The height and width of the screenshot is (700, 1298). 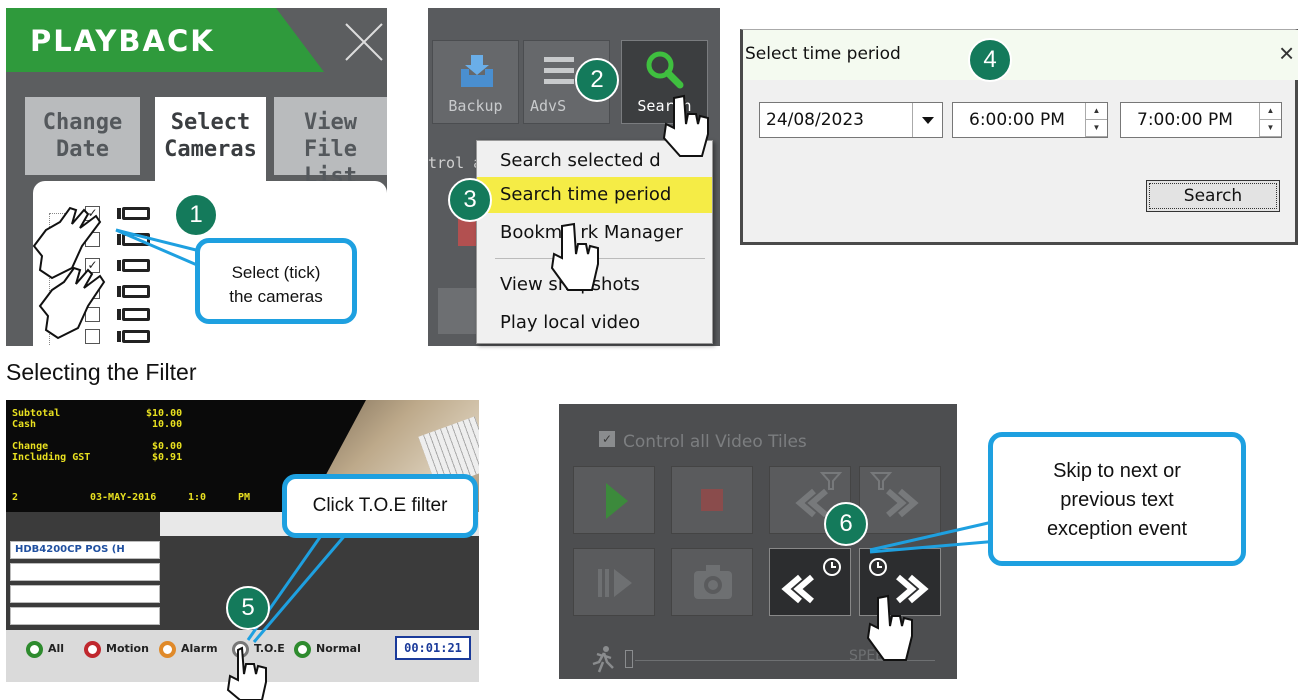 I want to click on step-badge-1: 1, so click(x=196, y=215).